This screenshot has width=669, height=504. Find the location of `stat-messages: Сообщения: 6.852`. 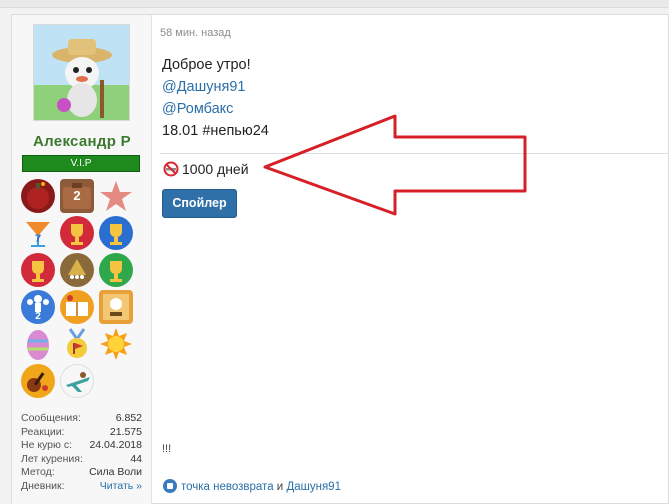

stat-messages: Сообщения: 6.852 is located at coordinates (81, 419).